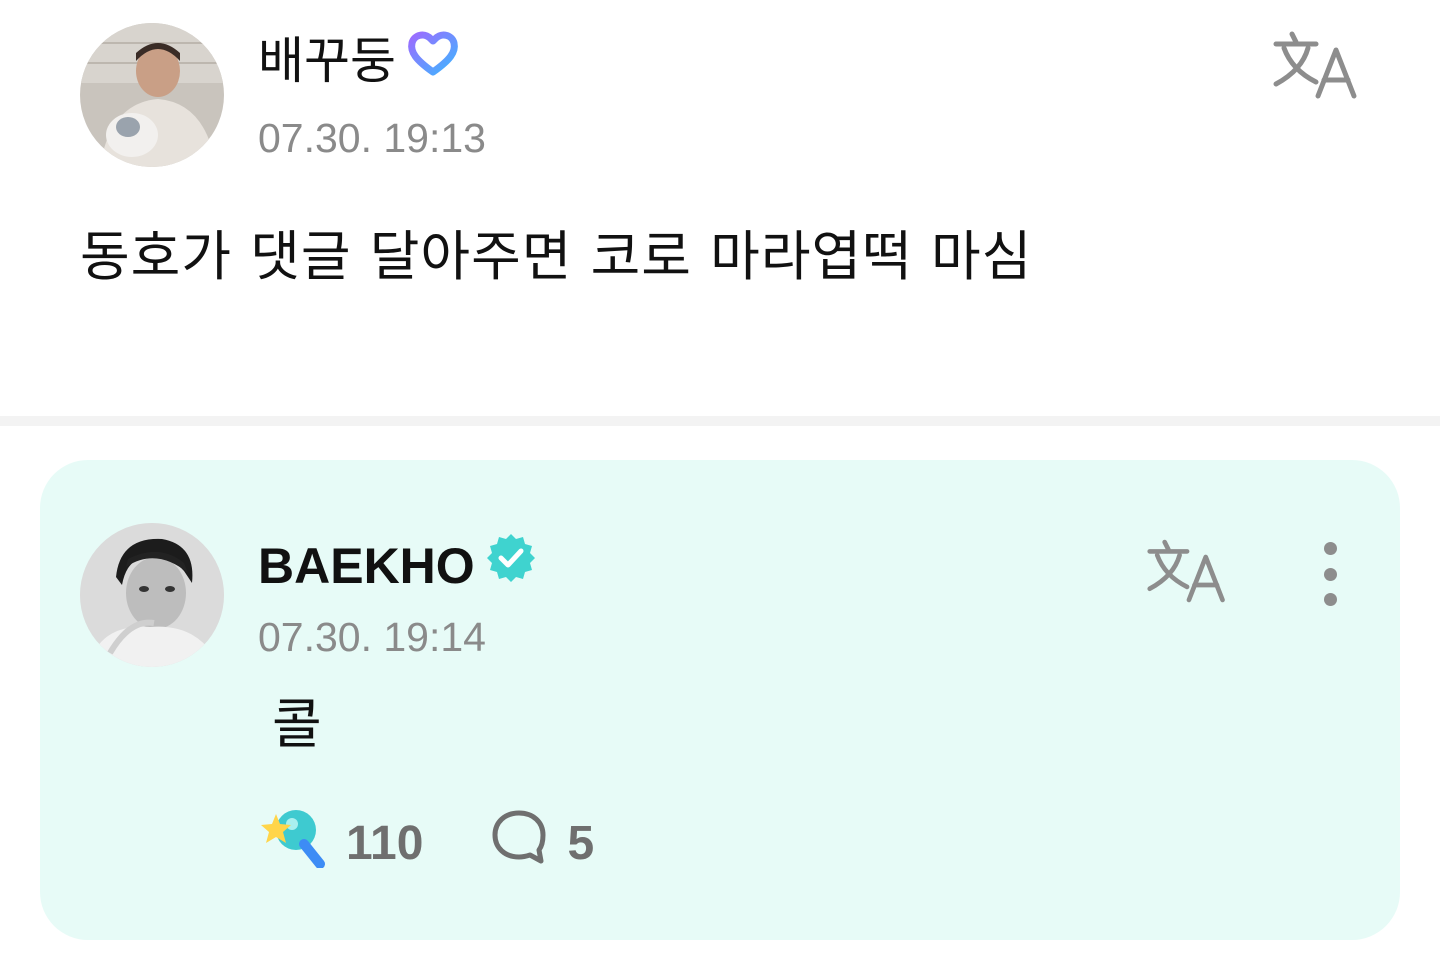 The image size is (1440, 967). I want to click on post-author-avatar, so click(152, 95).